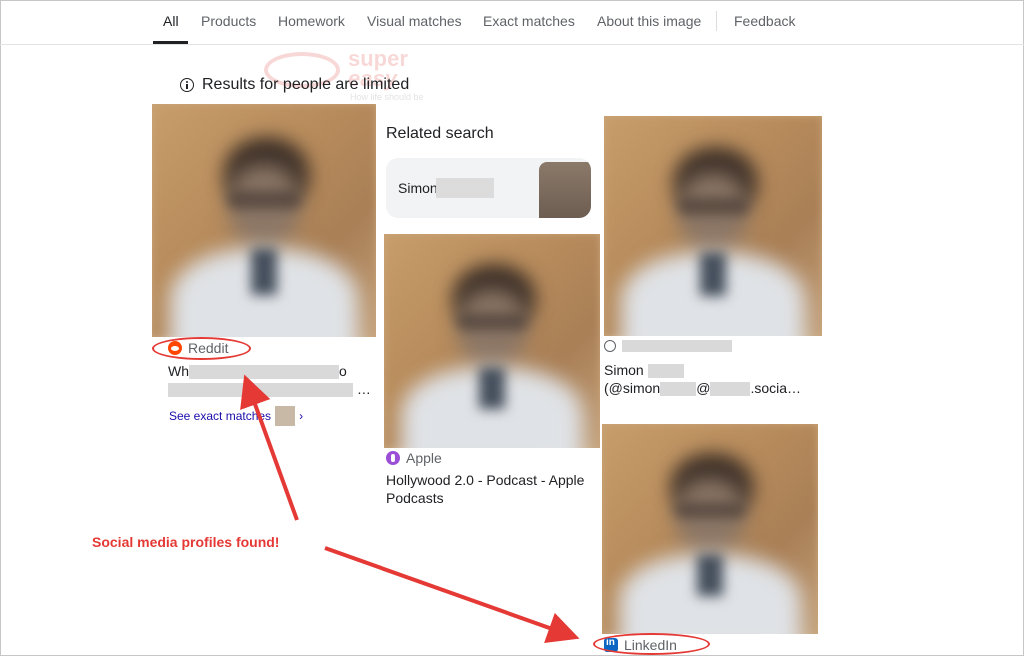  I want to click on exact-match-thumbnail, so click(285, 416).